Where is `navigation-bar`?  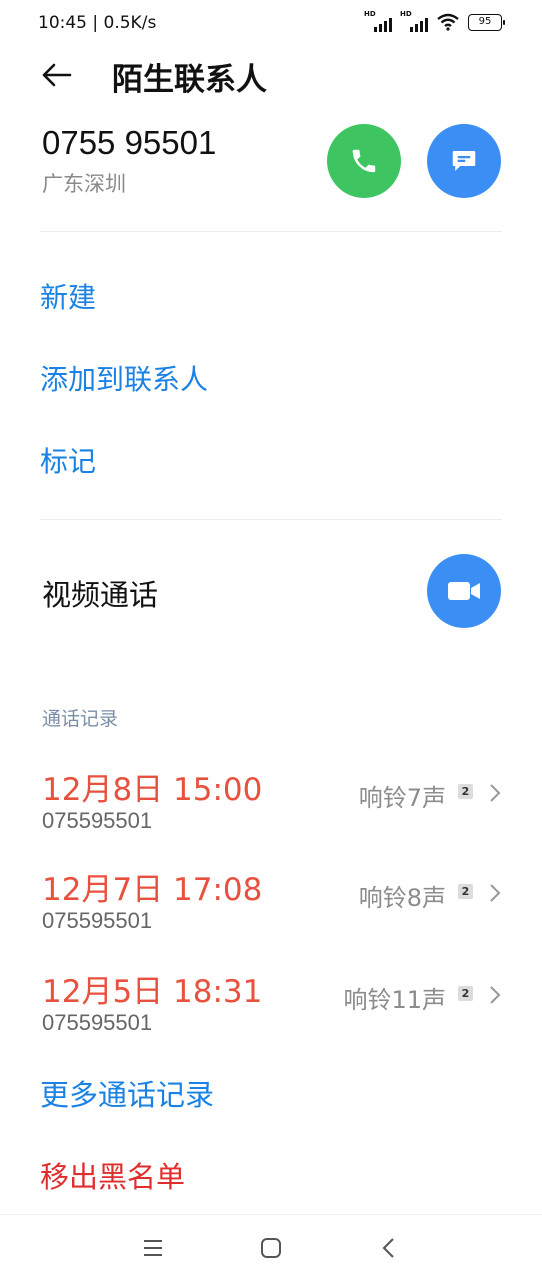 navigation-bar is located at coordinates (271, 1247).